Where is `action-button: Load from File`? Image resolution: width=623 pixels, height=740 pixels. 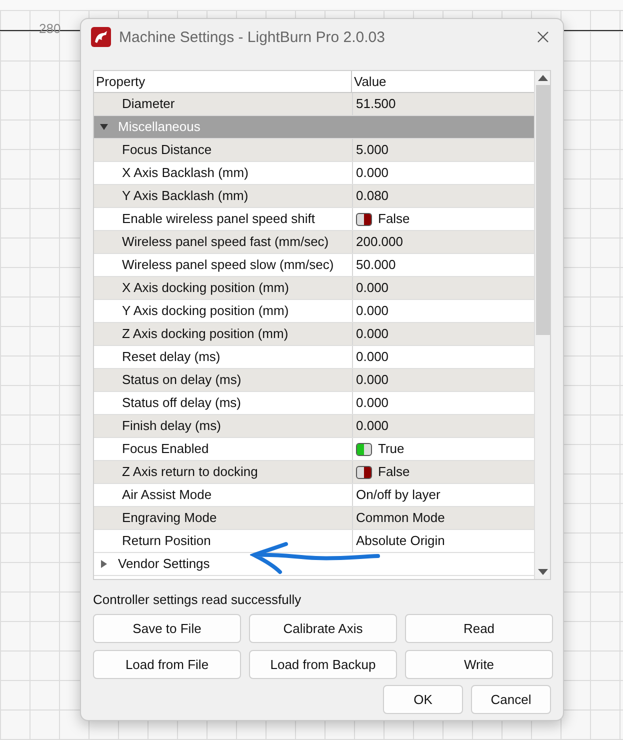 action-button: Load from File is located at coordinates (167, 664).